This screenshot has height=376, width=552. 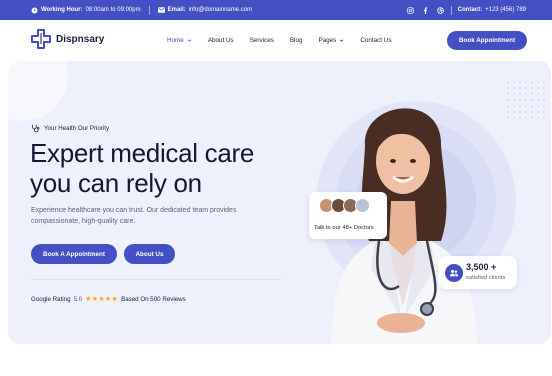 What do you see at coordinates (362, 205) in the screenshot?
I see `avatar` at bounding box center [362, 205].